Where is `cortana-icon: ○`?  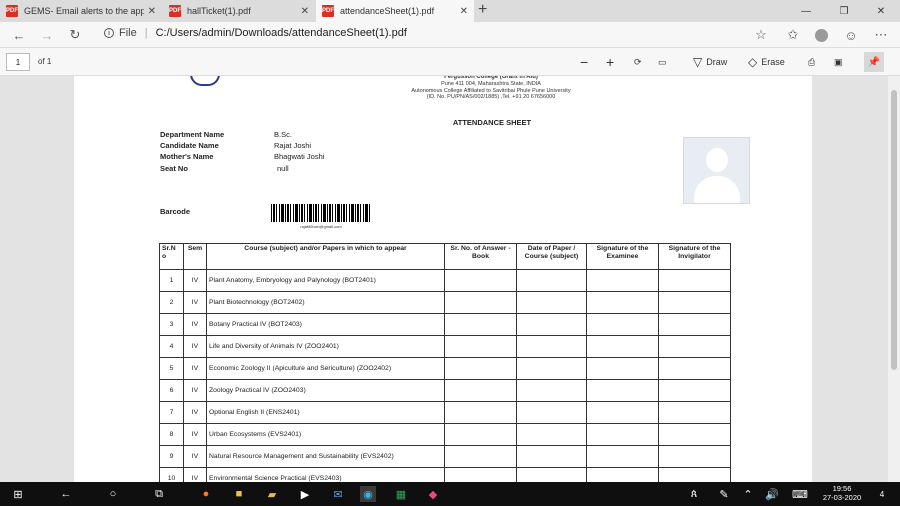
cortana-icon: ○ is located at coordinates (113, 494).